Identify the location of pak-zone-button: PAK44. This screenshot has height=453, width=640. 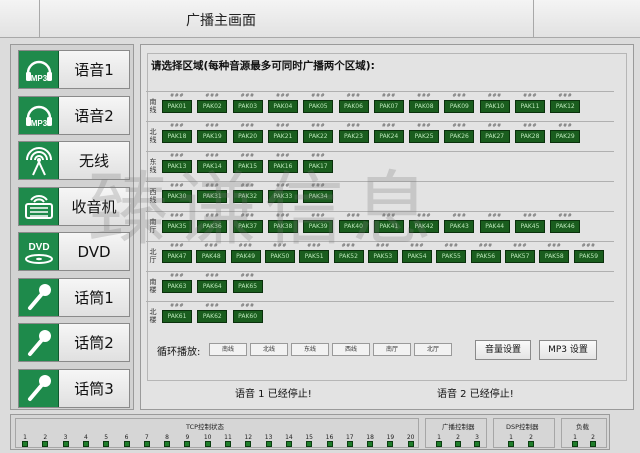
(494, 226).